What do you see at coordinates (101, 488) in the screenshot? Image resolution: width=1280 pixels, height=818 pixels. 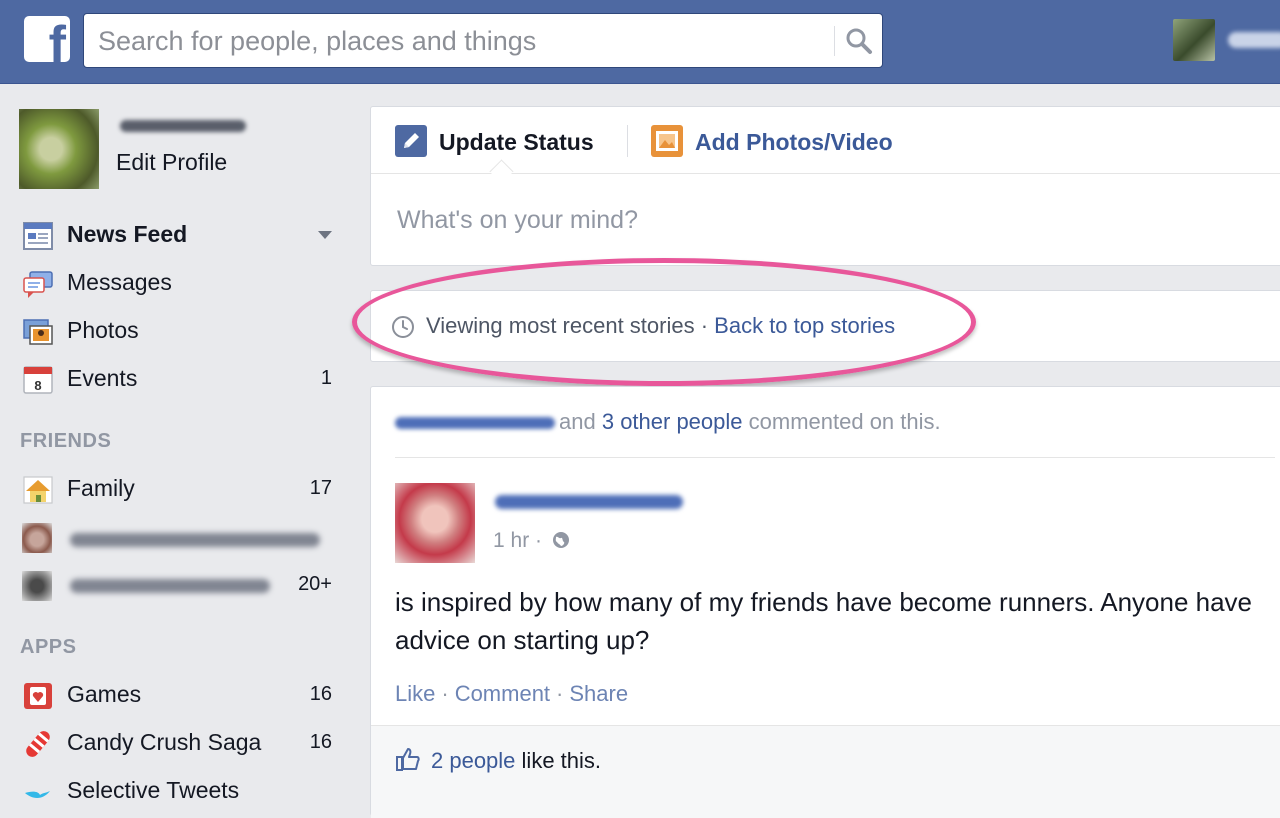 I see `sidebar-item-label: Family` at bounding box center [101, 488].